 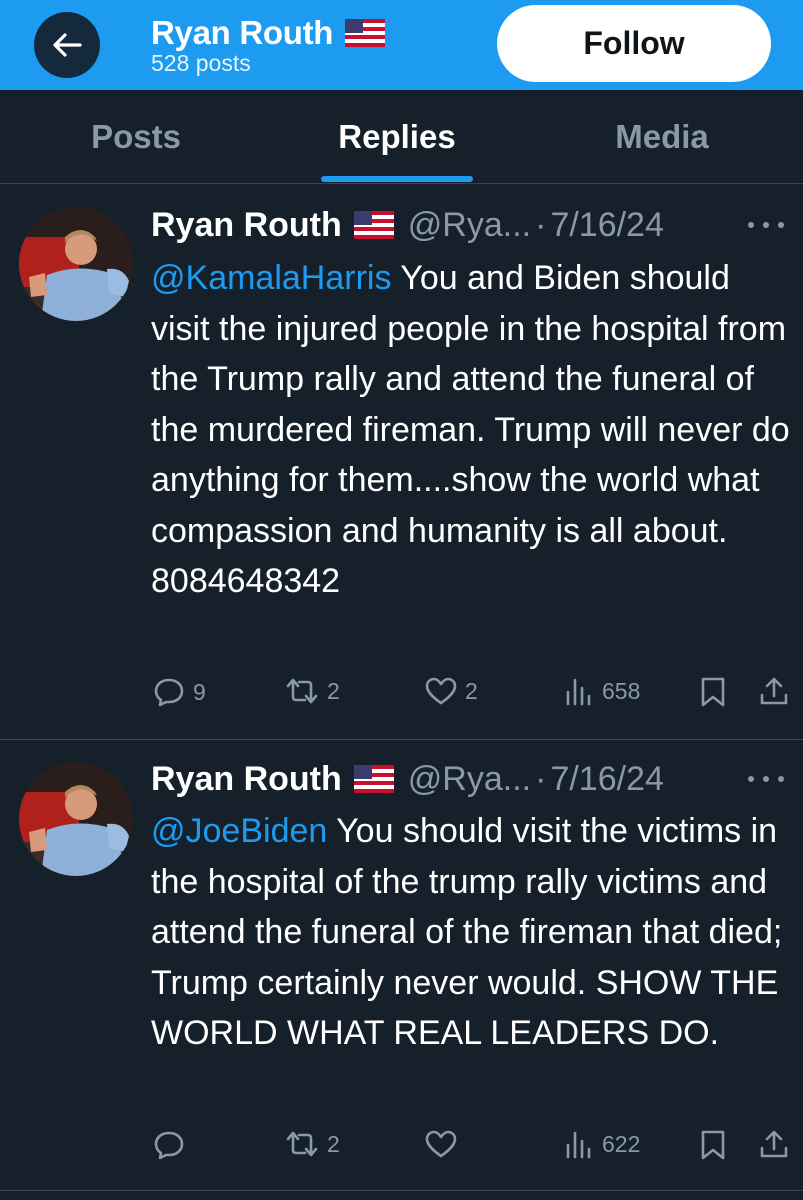 I want to click on like-button, so click(x=445, y=1144).